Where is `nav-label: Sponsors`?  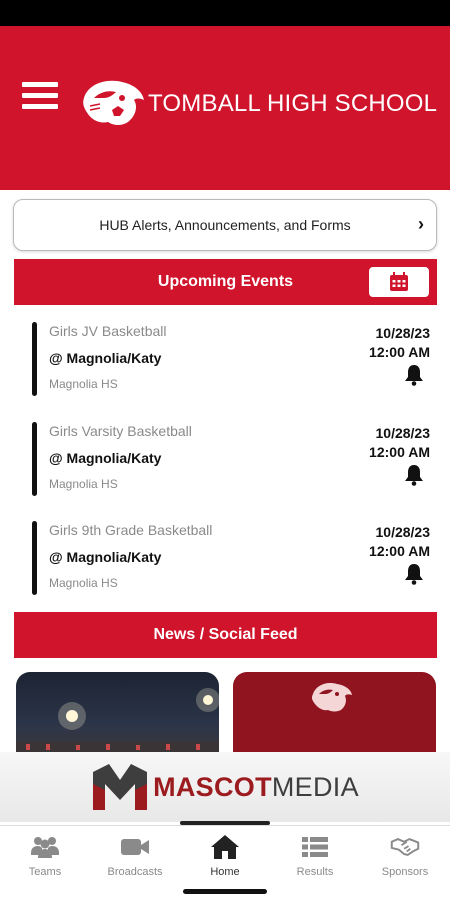
nav-label: Sponsors is located at coordinates (405, 872).